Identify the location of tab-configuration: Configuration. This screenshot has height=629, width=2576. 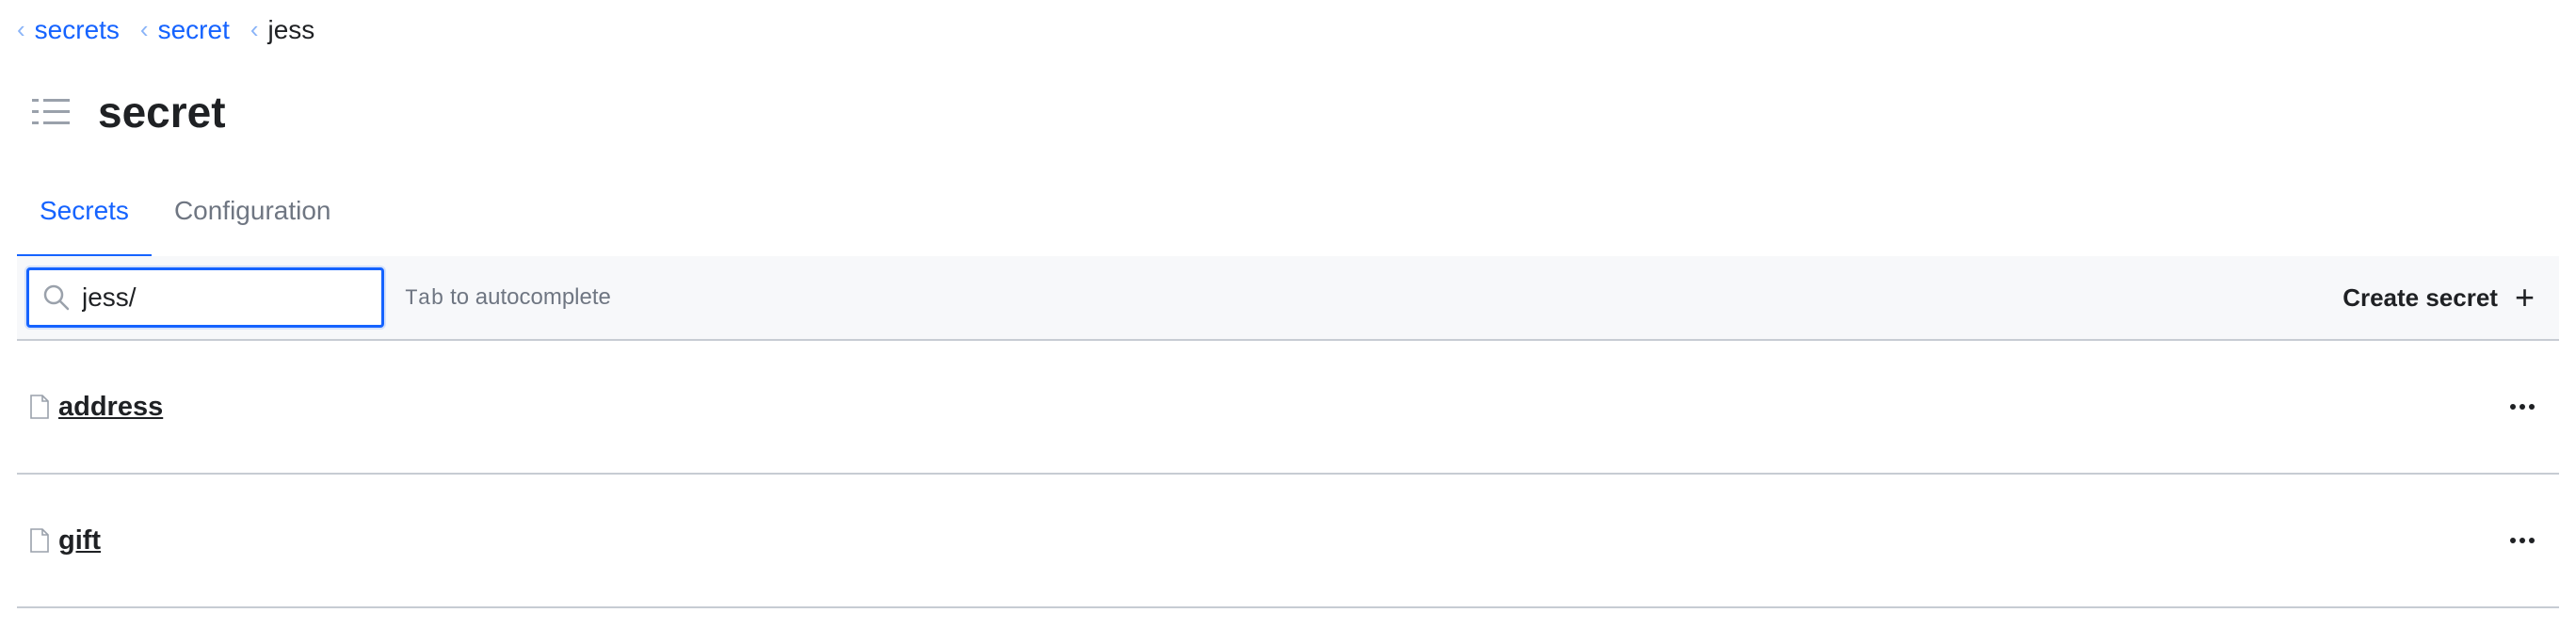
(253, 218).